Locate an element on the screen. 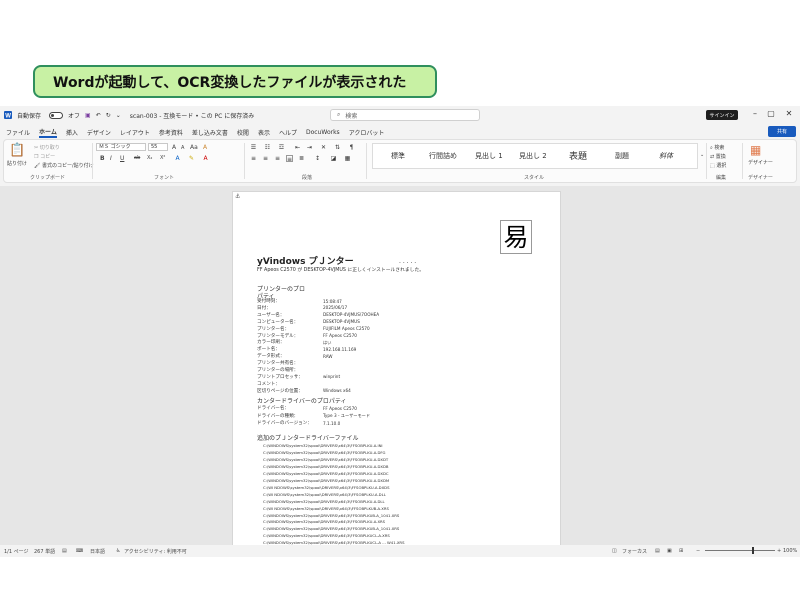 This screenshot has height=600, width=800. style-gallery-more-icon: ⌄ is located at coordinates (702, 155).